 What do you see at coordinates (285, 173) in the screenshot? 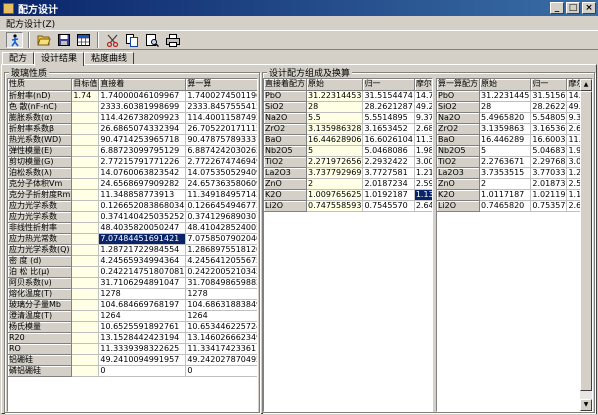
I see `oxide-name-cell: La2O3` at bounding box center [285, 173].